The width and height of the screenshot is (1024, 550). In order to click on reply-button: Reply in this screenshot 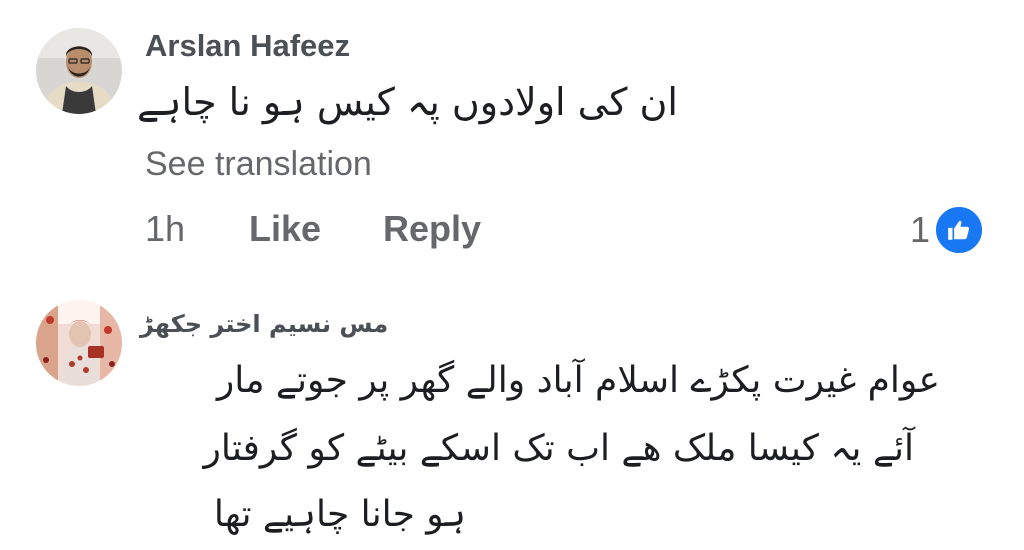, I will do `click(432, 229)`.